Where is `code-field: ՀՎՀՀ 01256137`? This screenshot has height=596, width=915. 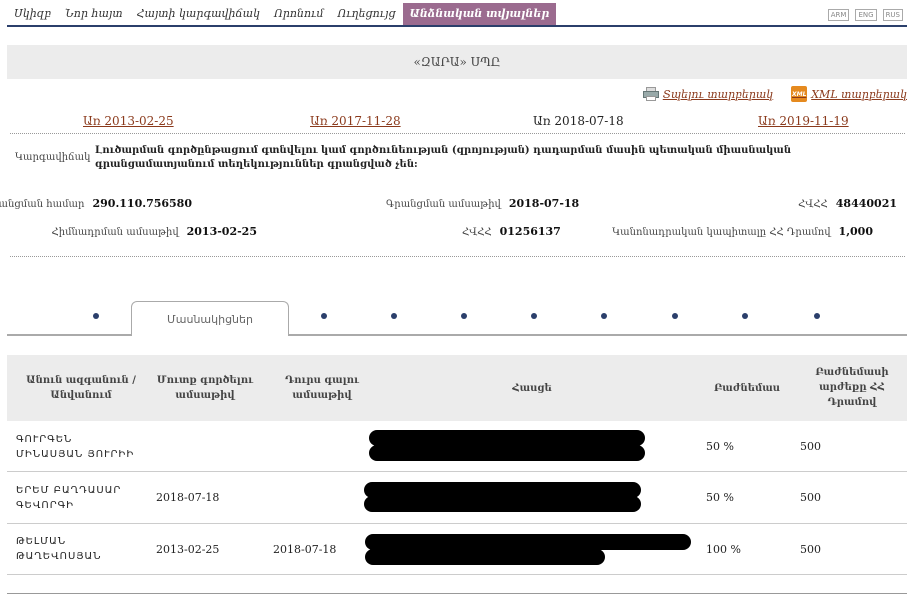 code-field: ՀՎՀՀ 01256137 is located at coordinates (511, 231).